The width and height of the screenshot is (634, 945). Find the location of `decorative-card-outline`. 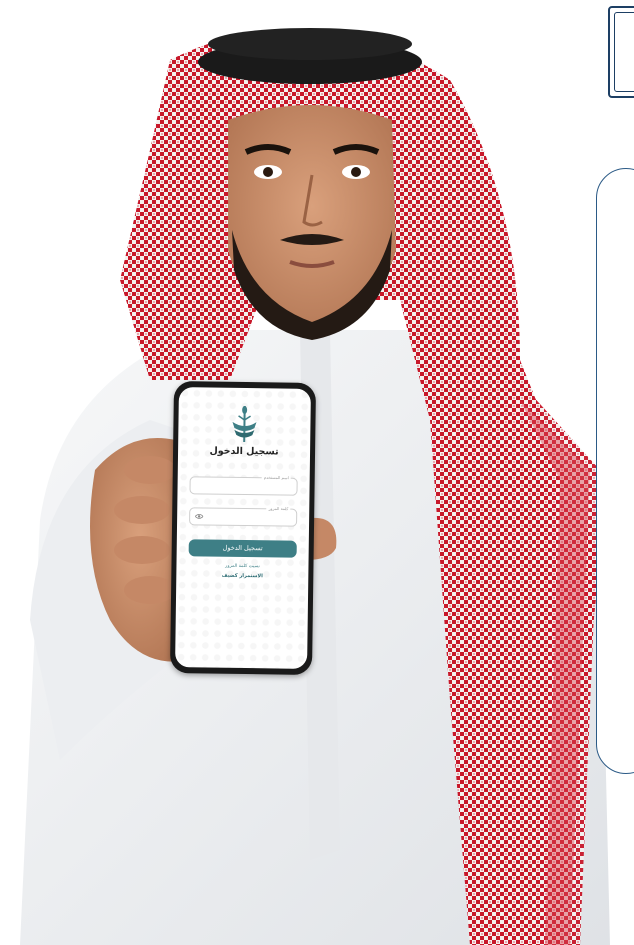

decorative-card-outline is located at coordinates (615, 471).